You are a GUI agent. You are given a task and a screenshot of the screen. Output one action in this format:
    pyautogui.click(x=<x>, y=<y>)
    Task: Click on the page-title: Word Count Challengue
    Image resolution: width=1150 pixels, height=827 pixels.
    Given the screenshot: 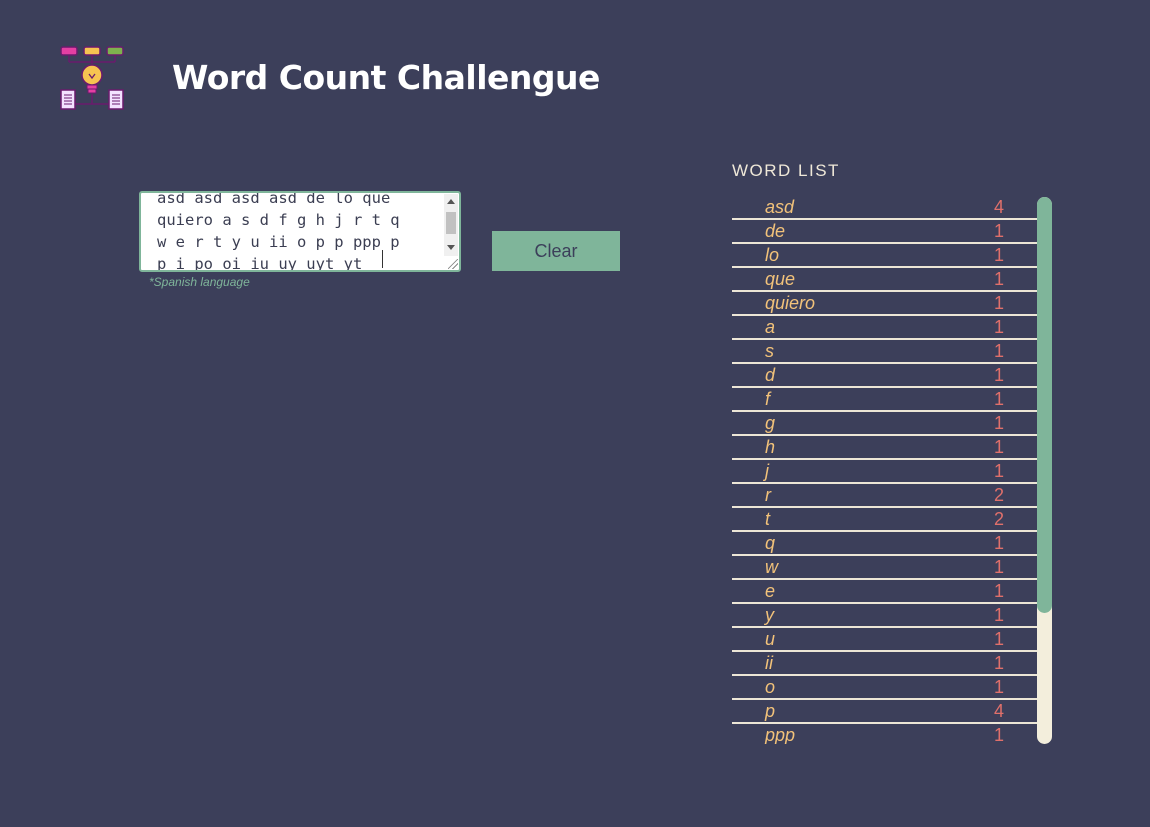 What is the action you would take?
    pyautogui.click(x=386, y=77)
    